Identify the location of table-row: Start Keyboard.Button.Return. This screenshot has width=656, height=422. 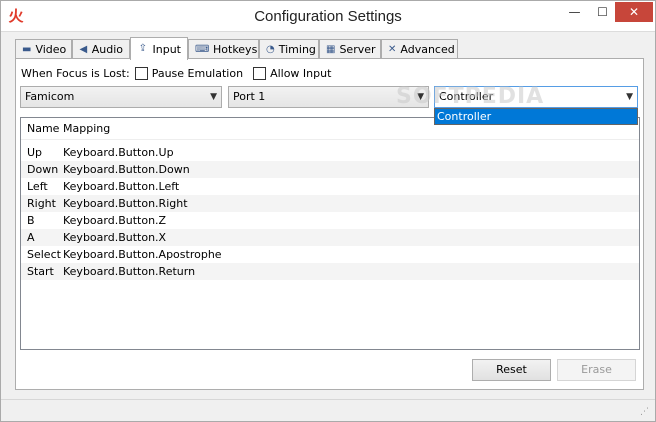
(330, 271).